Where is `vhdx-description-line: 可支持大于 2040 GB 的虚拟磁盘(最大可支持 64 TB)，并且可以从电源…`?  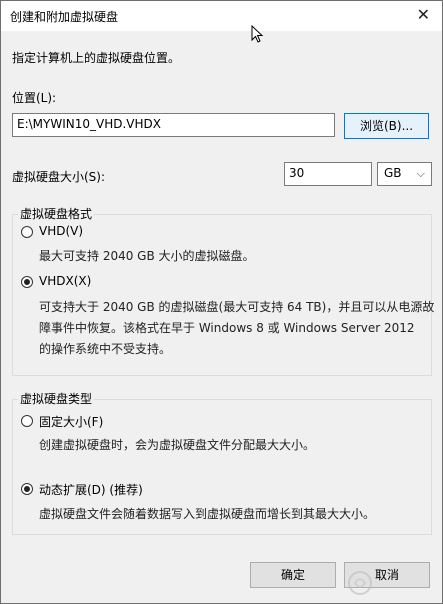
vhdx-description-line: 可支持大于 2040 GB 的虚拟磁盘(最大可支持 64 TB)，并且可以从电源… is located at coordinates (237, 307).